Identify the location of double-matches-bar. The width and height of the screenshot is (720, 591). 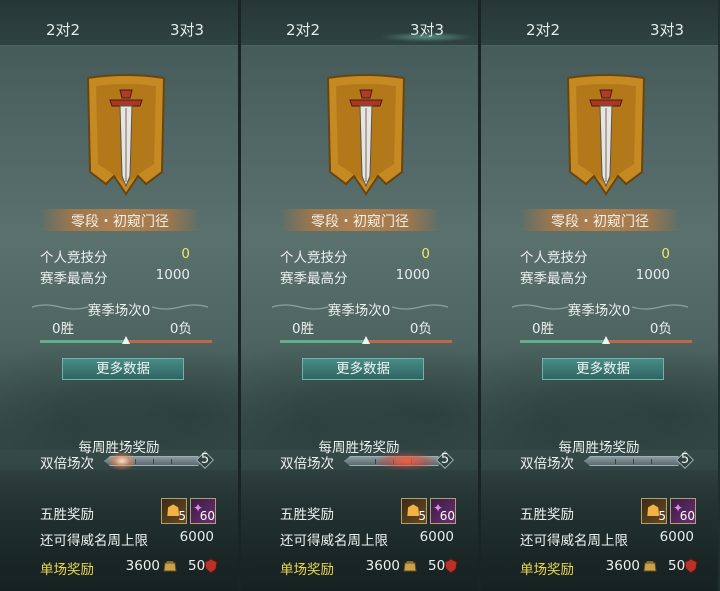
(634, 461).